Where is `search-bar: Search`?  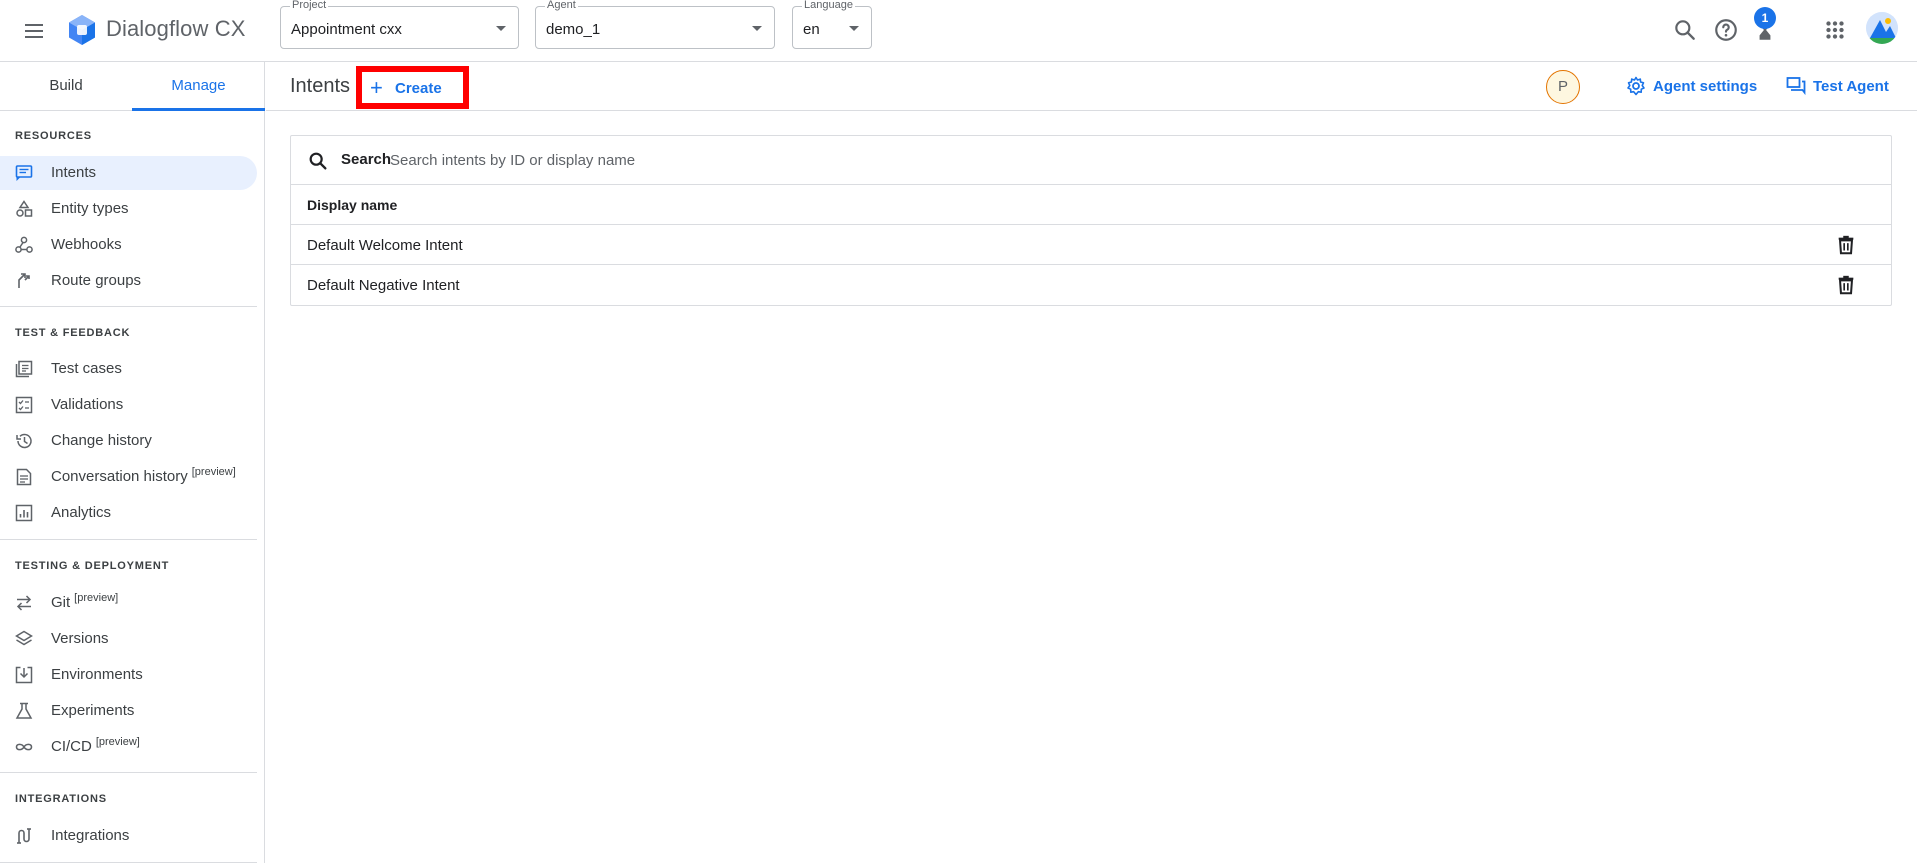
search-bar: Search is located at coordinates (1091, 160).